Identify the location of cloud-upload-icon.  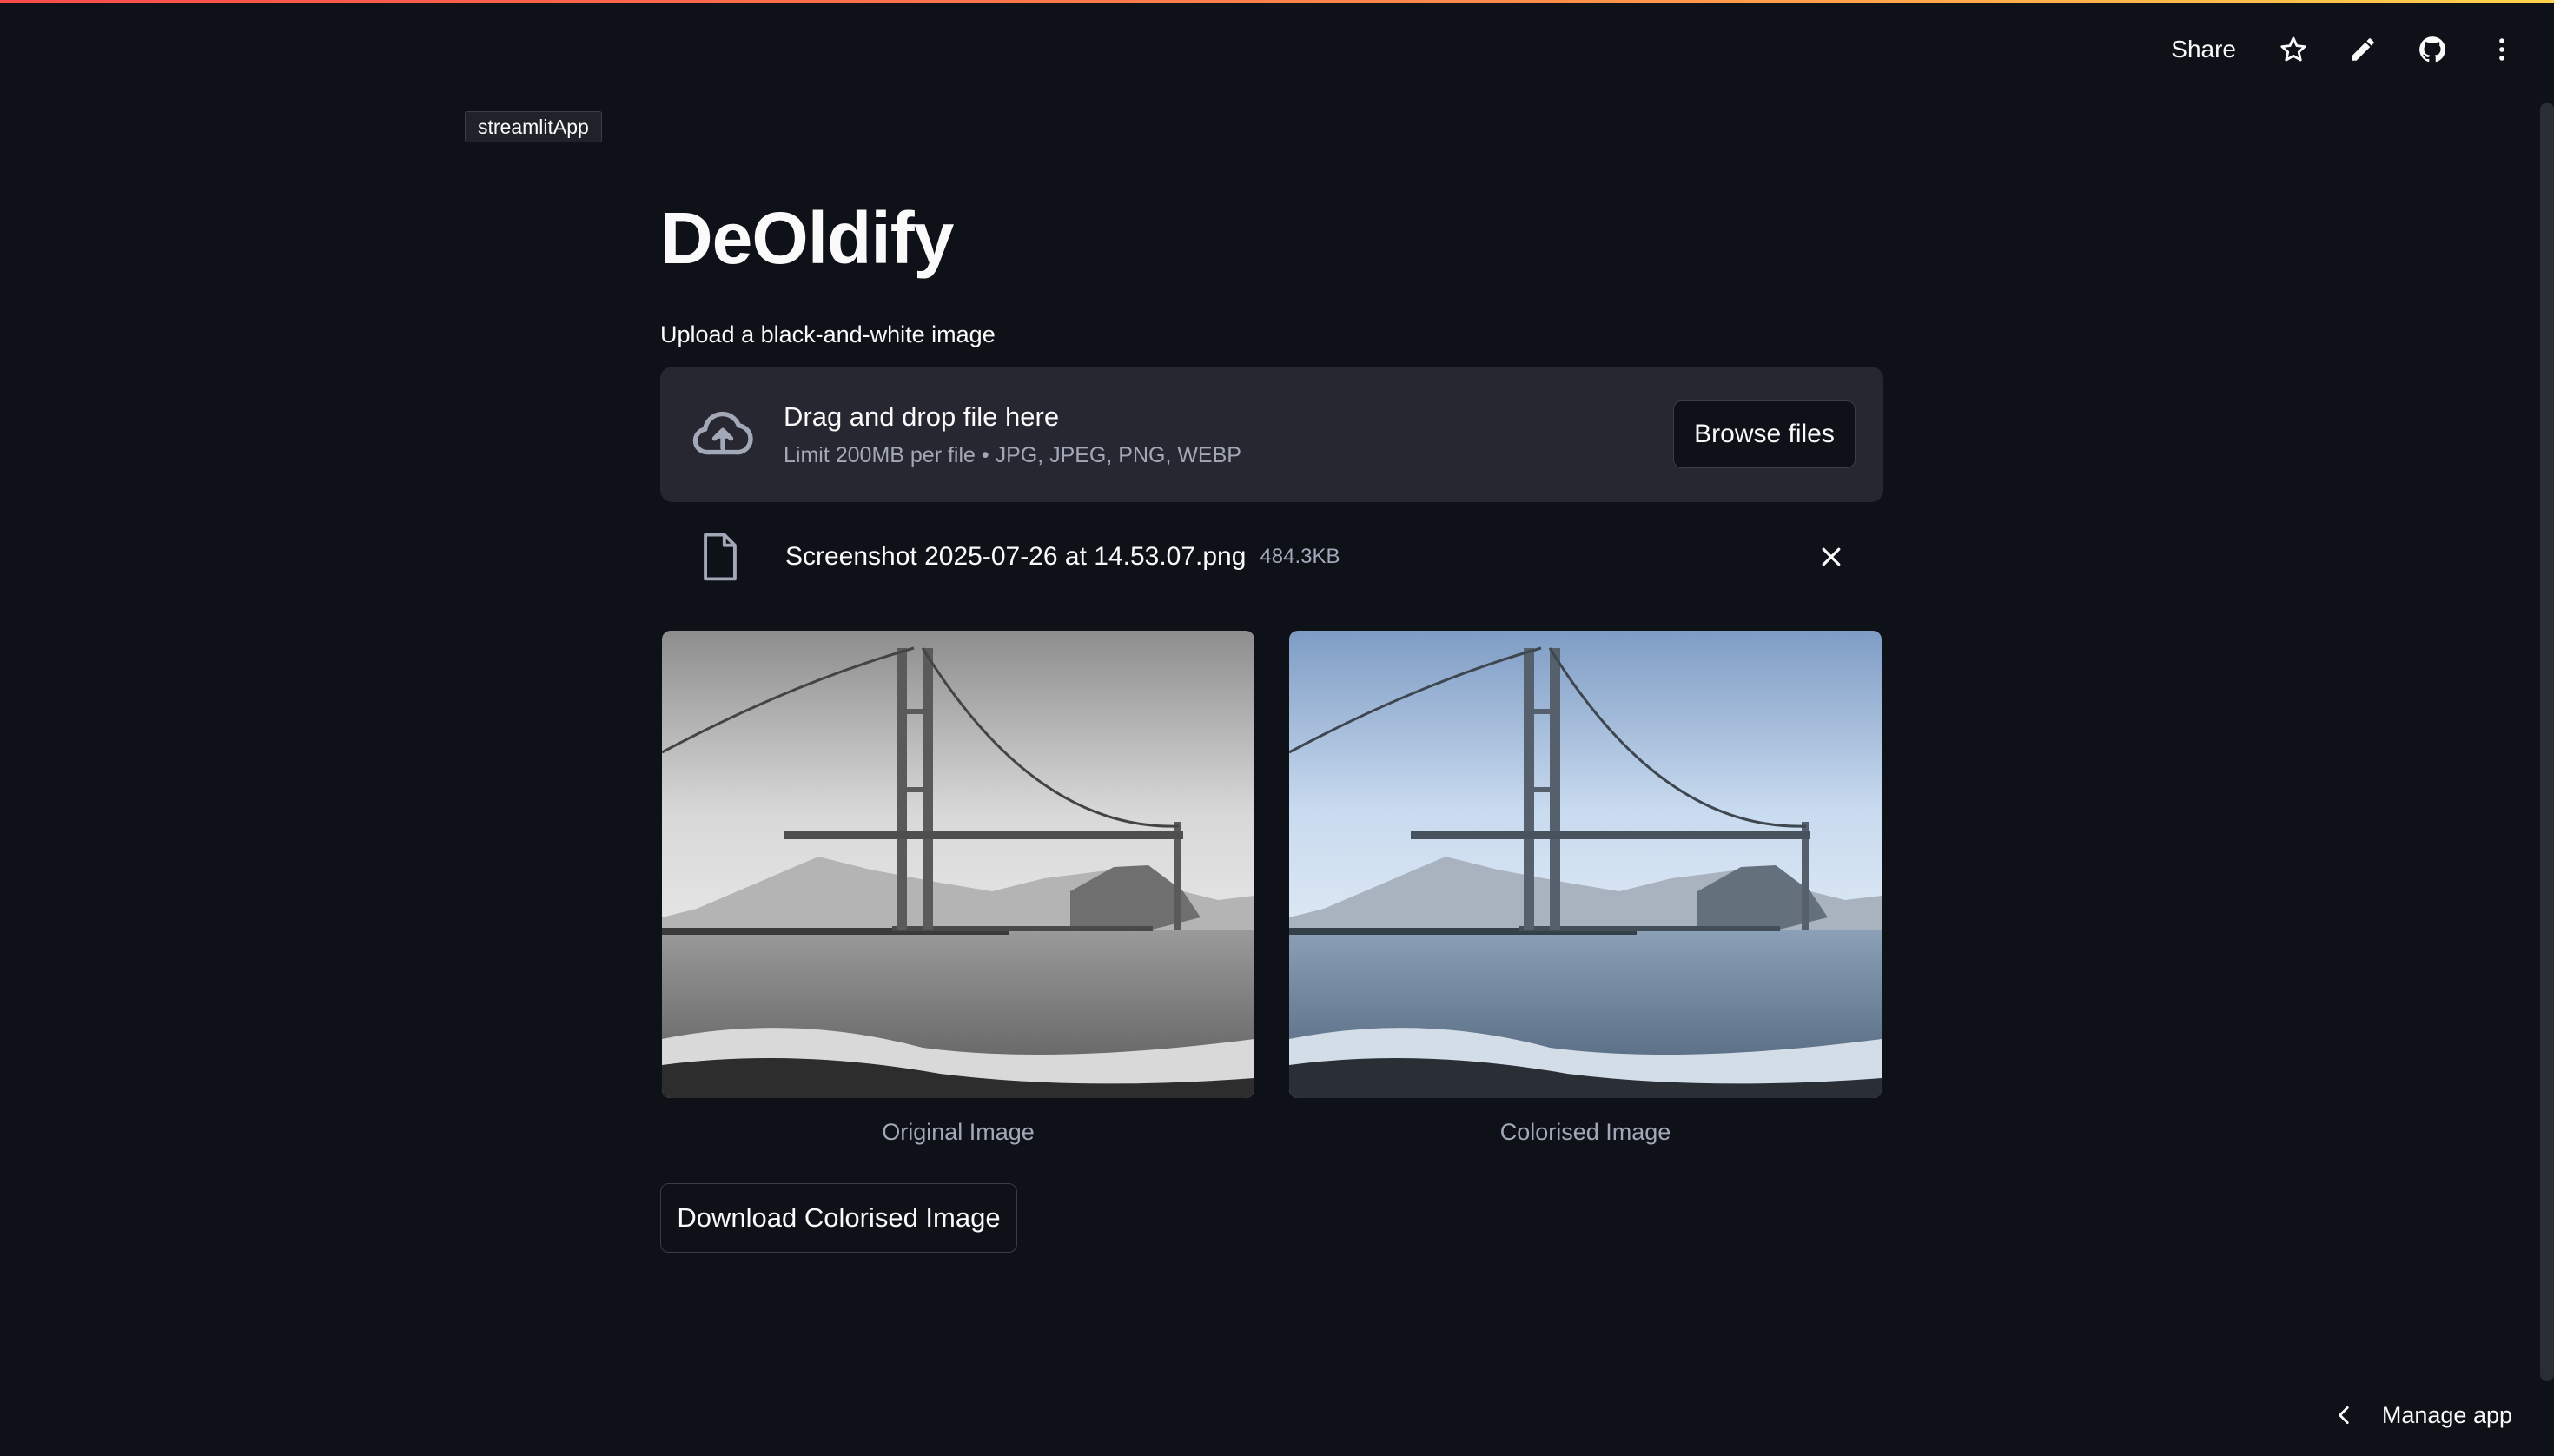
(723, 434).